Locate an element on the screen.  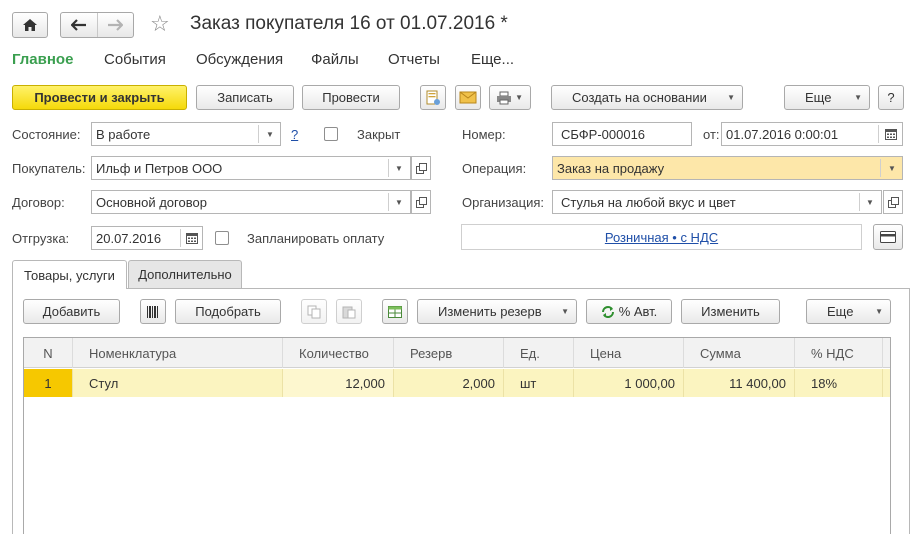
table-grid-icon is located at coordinates (395, 311).